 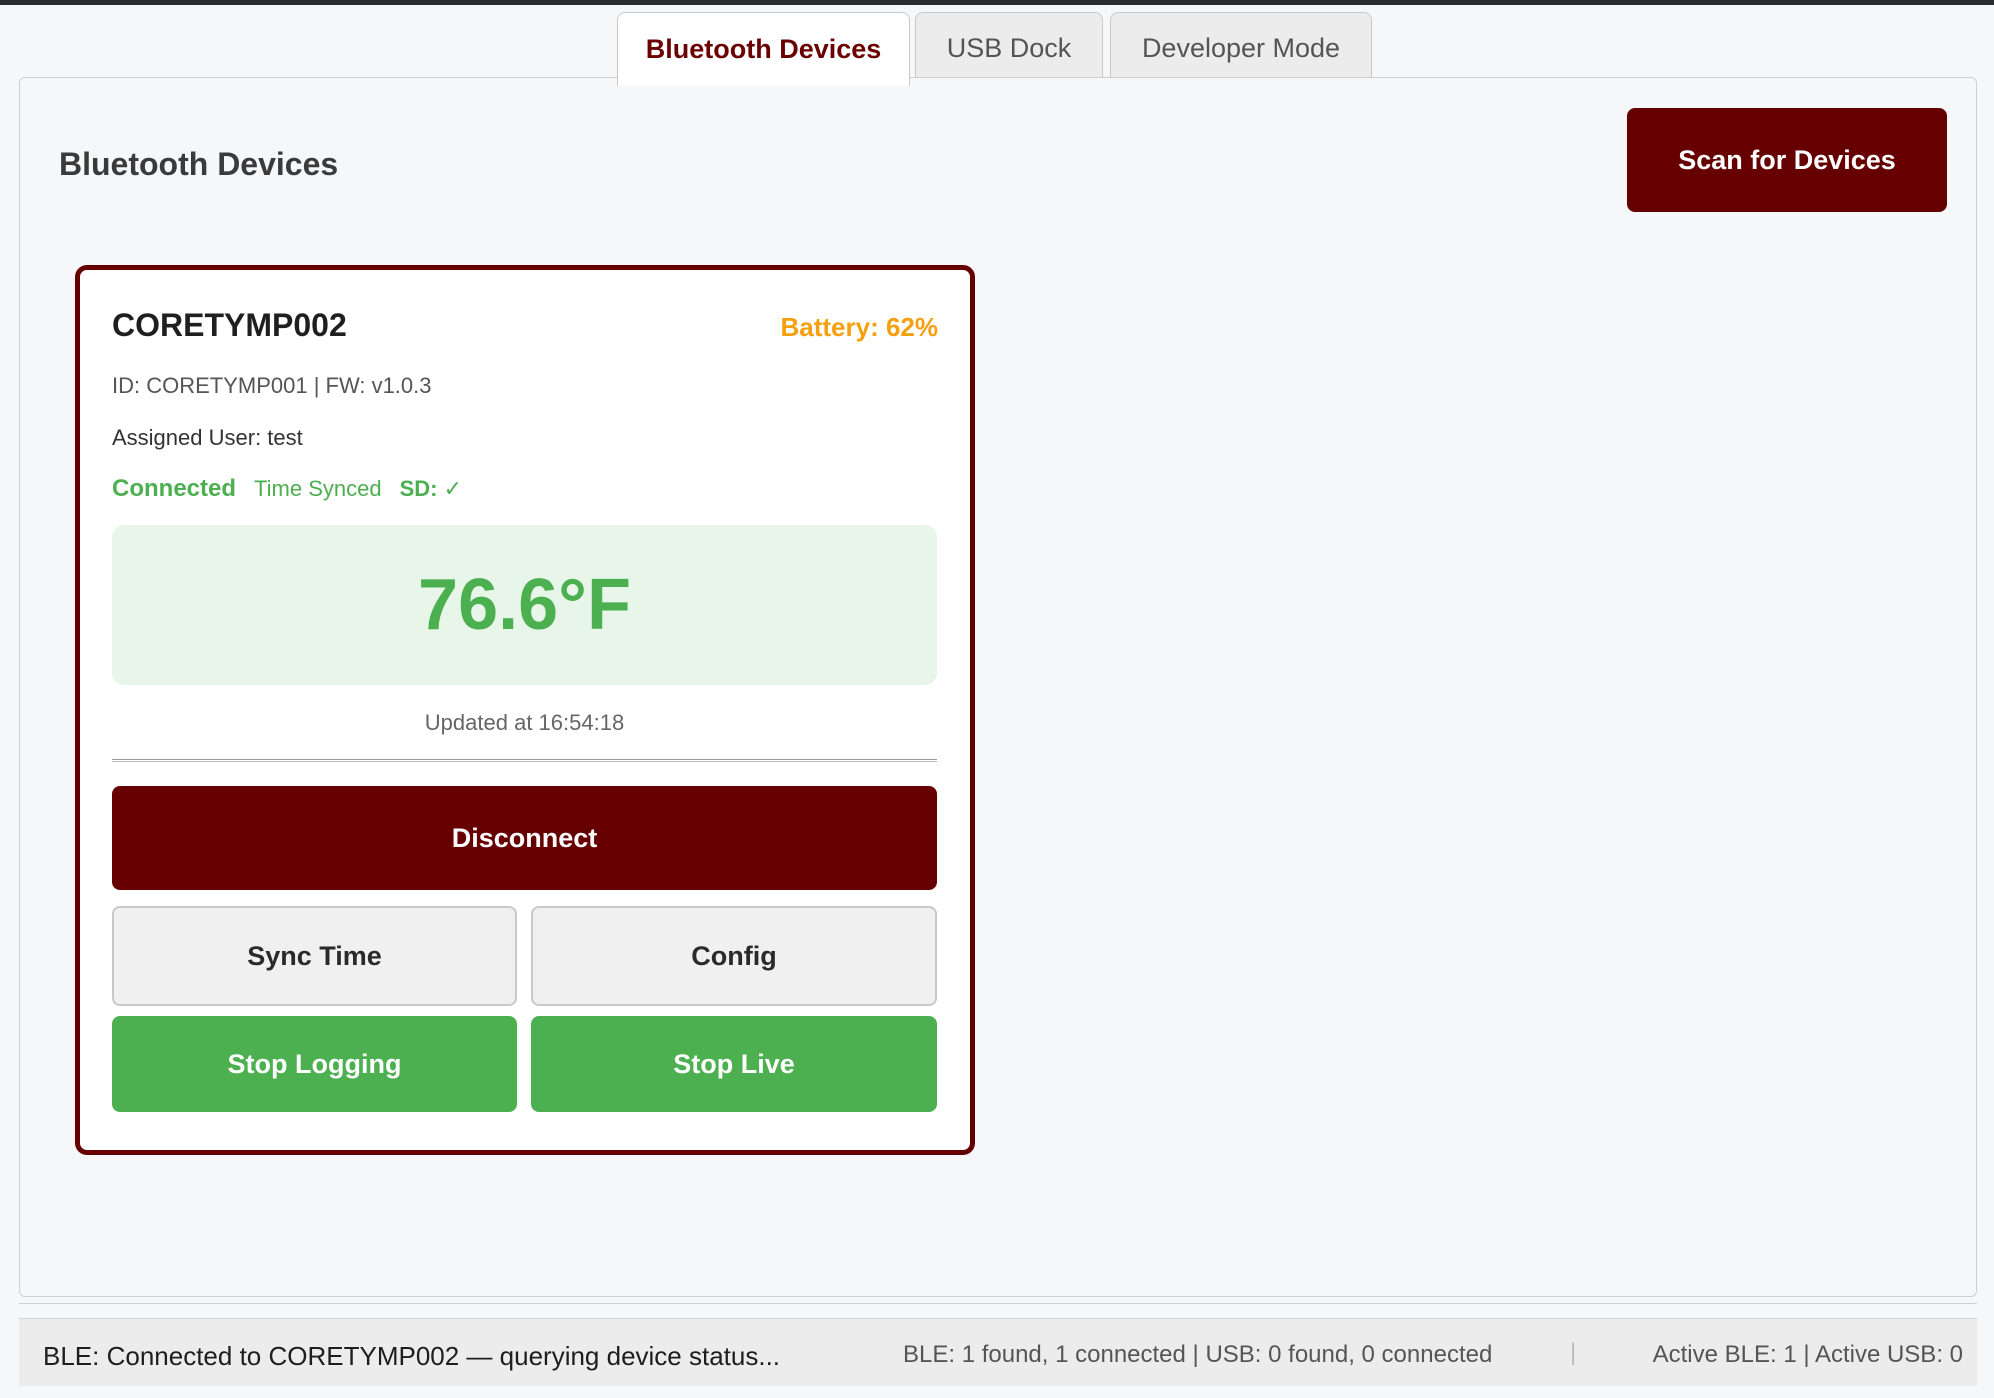 What do you see at coordinates (229, 325) in the screenshot?
I see `device-name: CORETYMP002` at bounding box center [229, 325].